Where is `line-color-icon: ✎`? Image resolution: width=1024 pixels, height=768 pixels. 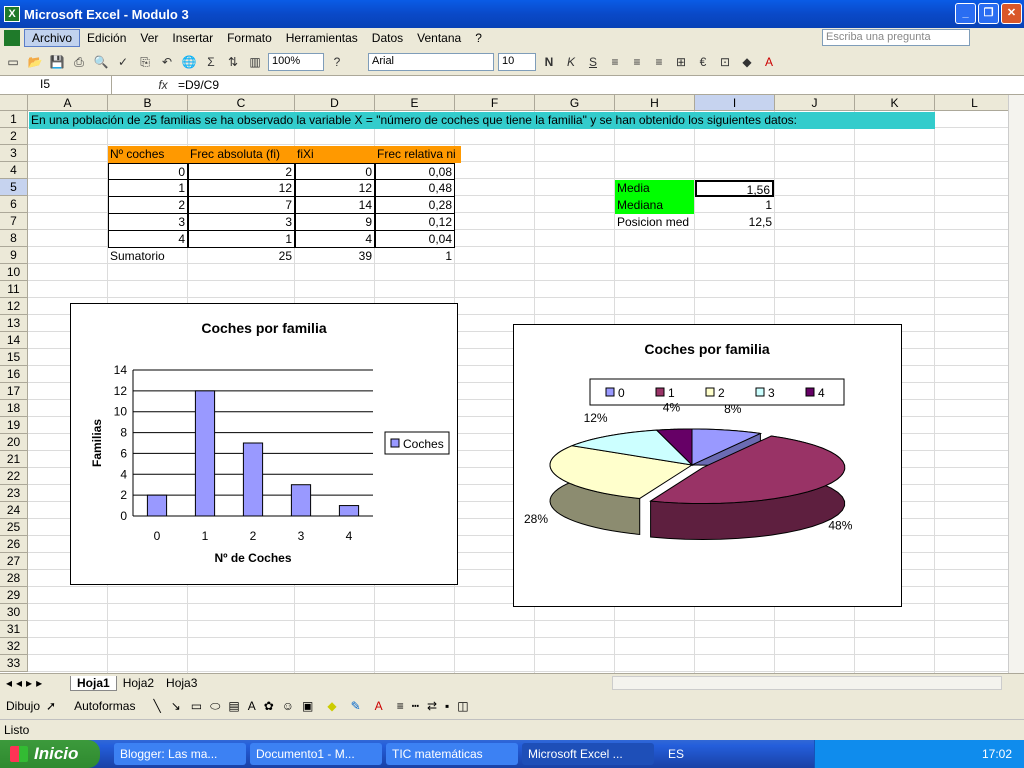 line-color-icon: ✎ is located at coordinates (356, 706).